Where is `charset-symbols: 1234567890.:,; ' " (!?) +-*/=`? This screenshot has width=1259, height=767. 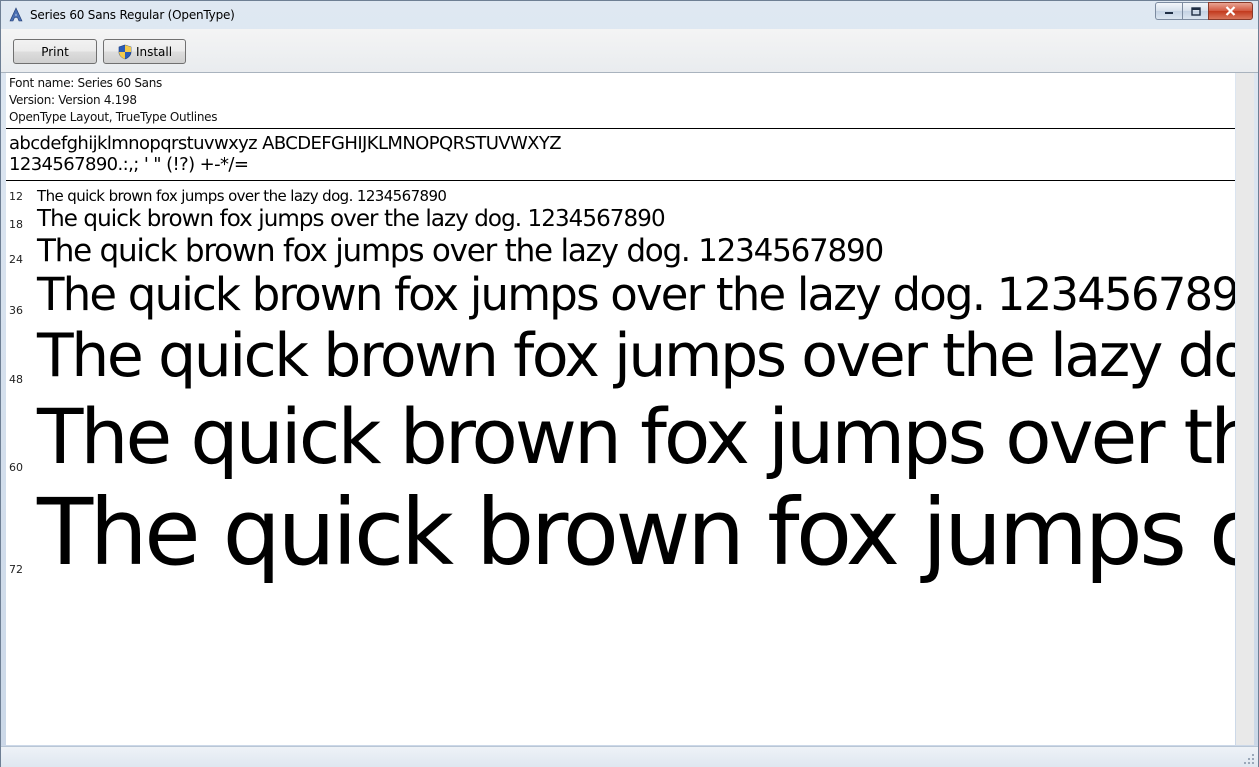 charset-symbols: 1234567890.:,; ' " (!?) +-*/= is located at coordinates (129, 164).